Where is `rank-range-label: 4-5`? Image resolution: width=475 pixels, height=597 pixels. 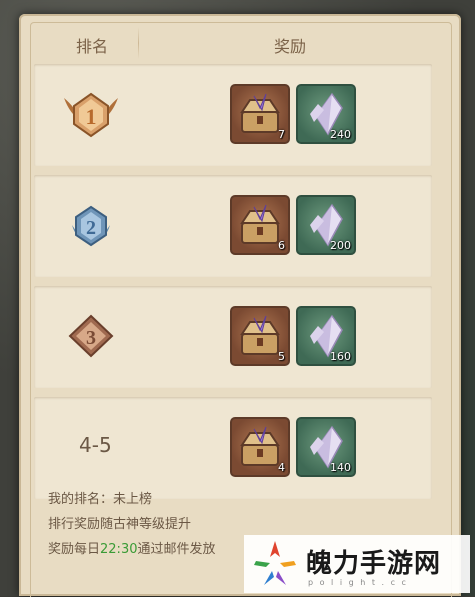
rank-range-label: 4-5 is located at coordinates (95, 445).